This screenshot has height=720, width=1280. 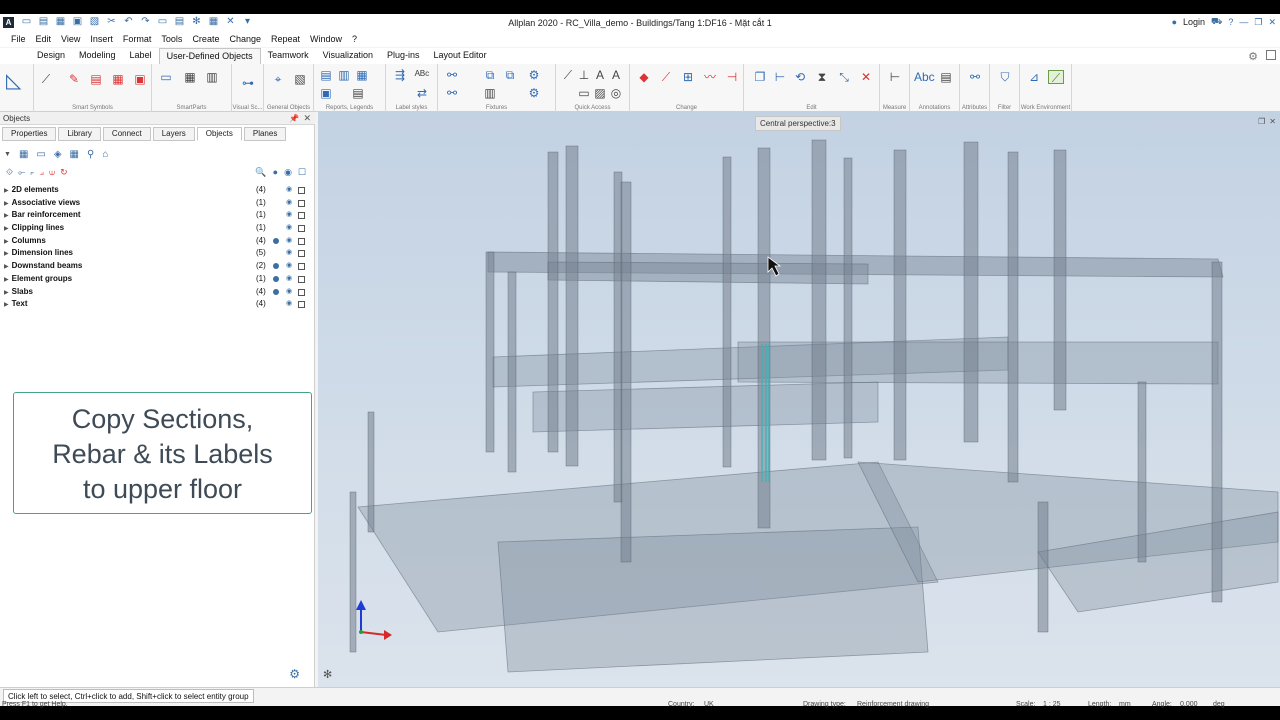 I want to click on layers-icon: ◈, so click(x=58, y=154).